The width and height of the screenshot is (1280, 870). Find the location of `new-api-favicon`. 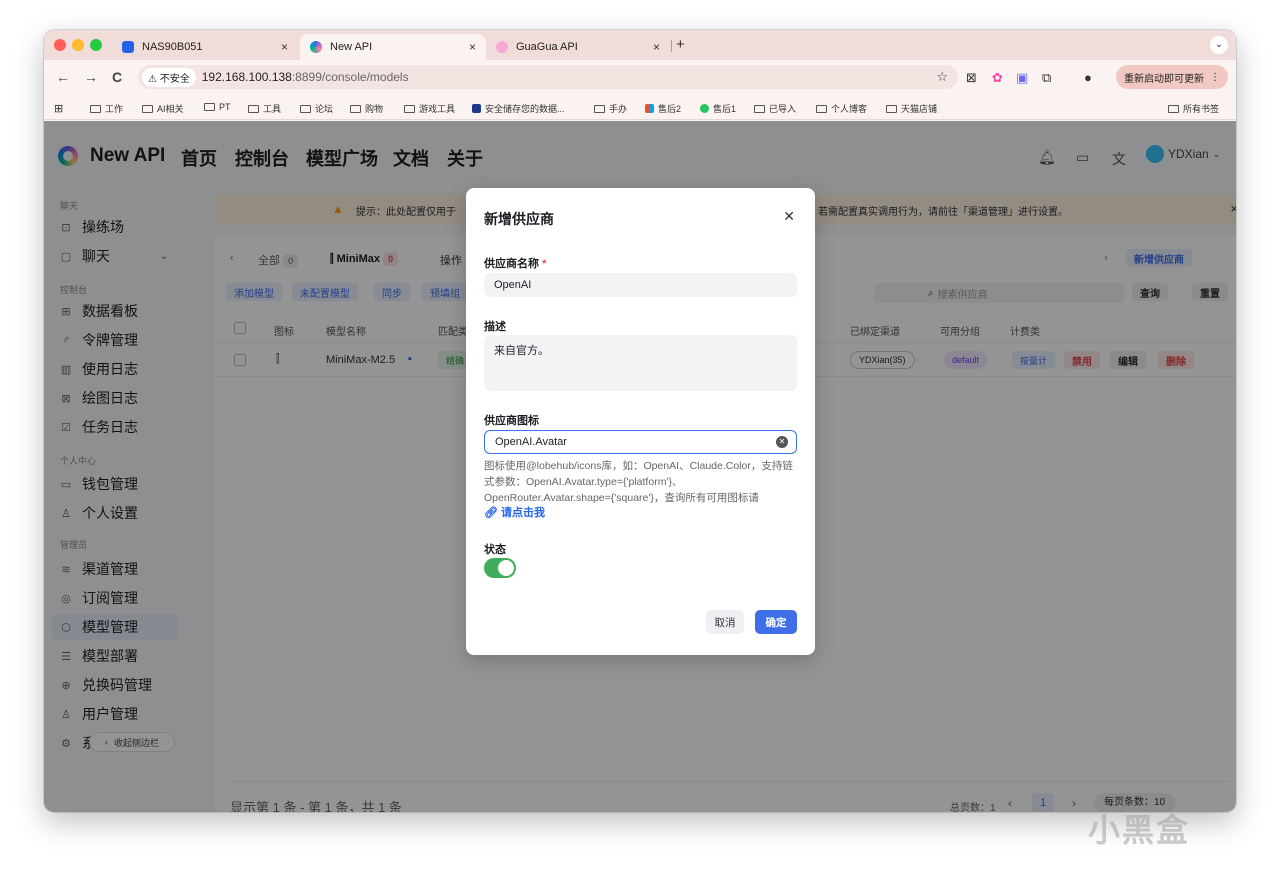

new-api-favicon is located at coordinates (316, 47).